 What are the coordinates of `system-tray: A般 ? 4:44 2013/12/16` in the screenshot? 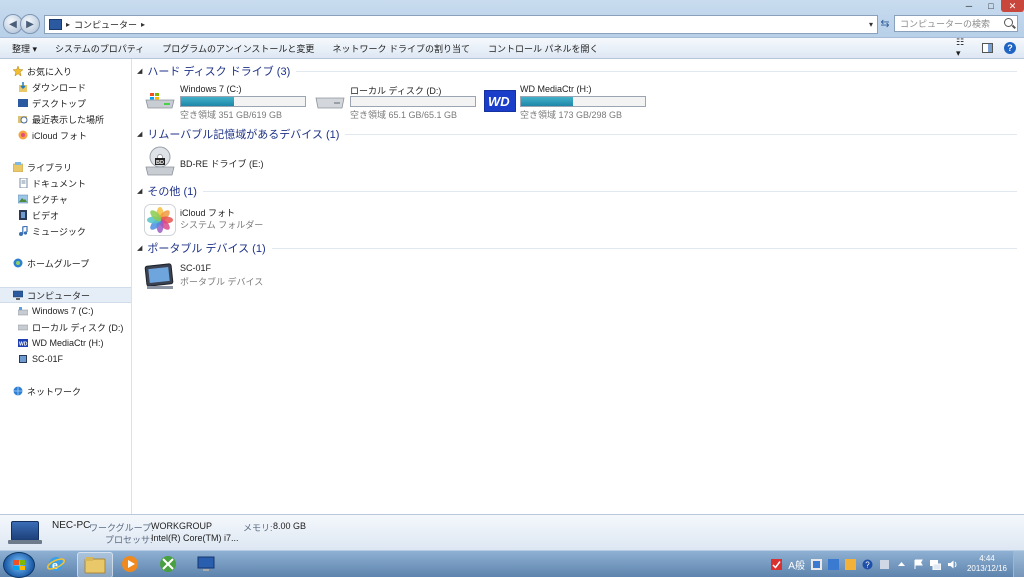 It's located at (896, 564).